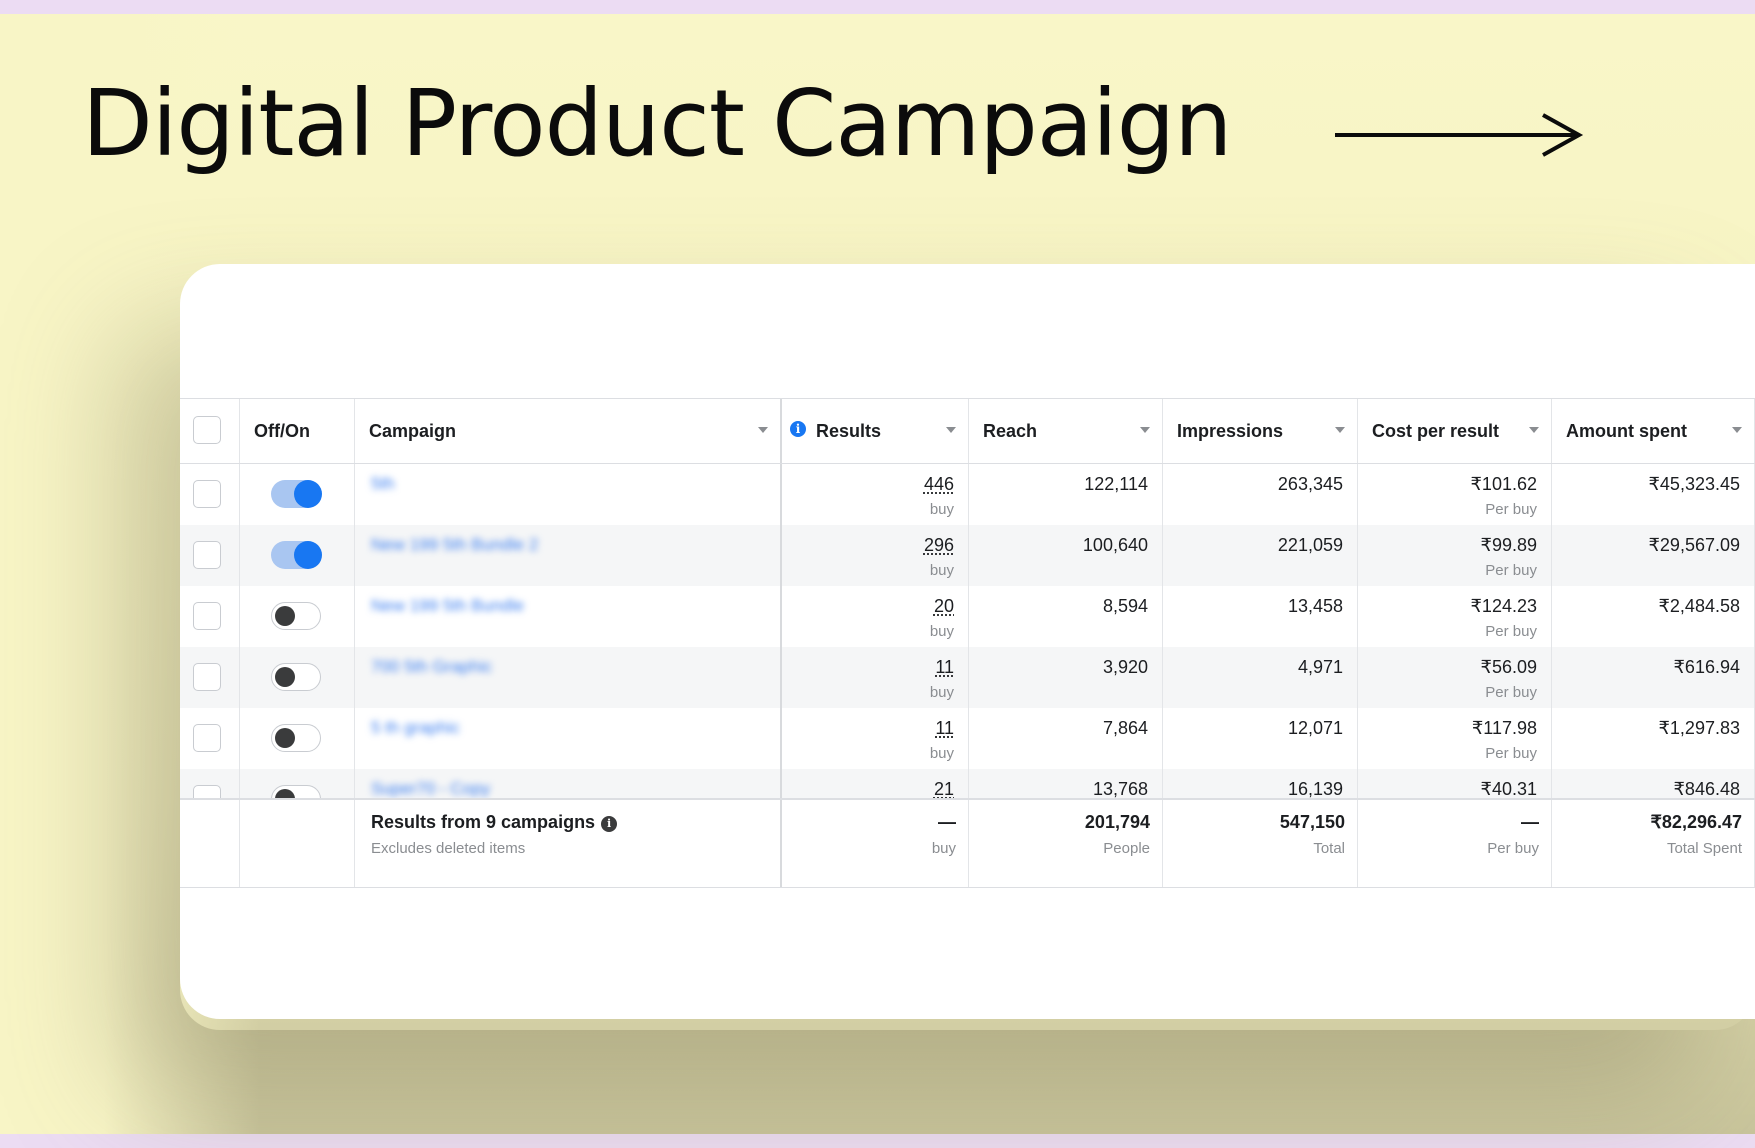 The width and height of the screenshot is (1755, 1148). What do you see at coordinates (1066, 431) in the screenshot?
I see `header-reach: Reach` at bounding box center [1066, 431].